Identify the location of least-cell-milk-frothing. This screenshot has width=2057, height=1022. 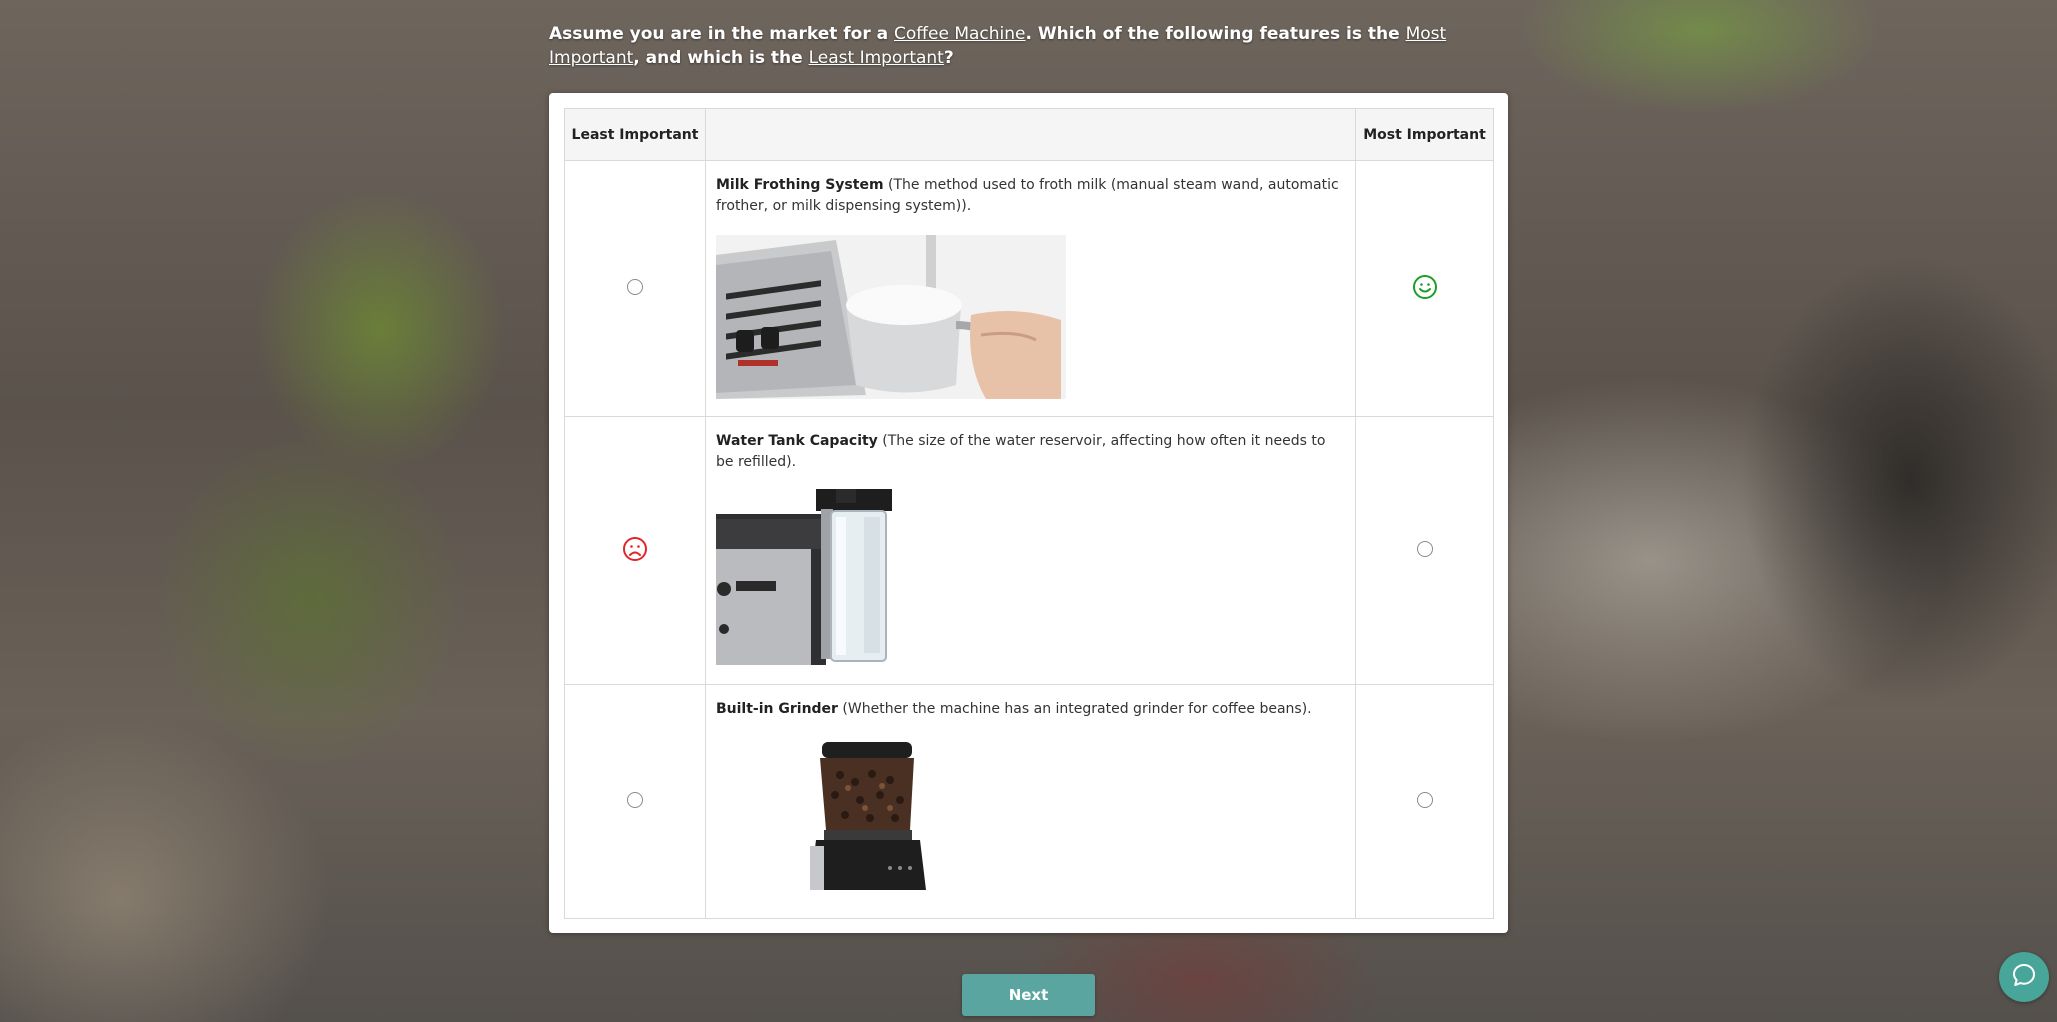
(635, 288).